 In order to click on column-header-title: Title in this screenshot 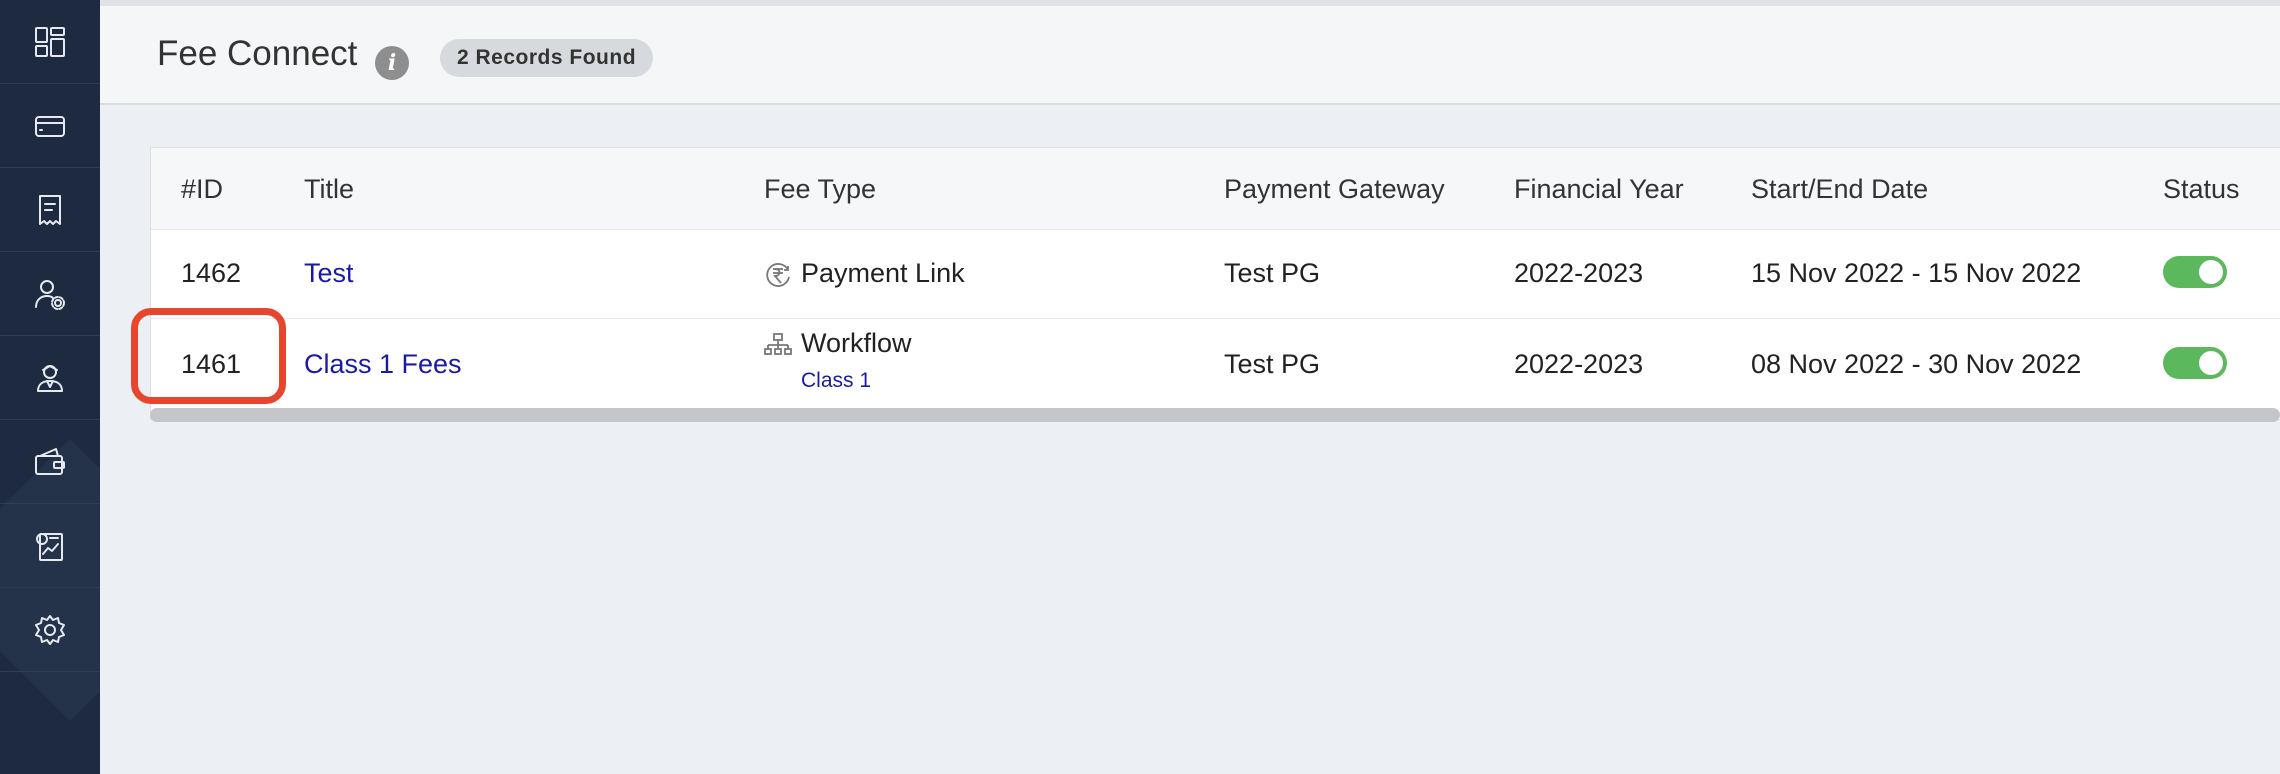, I will do `click(329, 189)`.